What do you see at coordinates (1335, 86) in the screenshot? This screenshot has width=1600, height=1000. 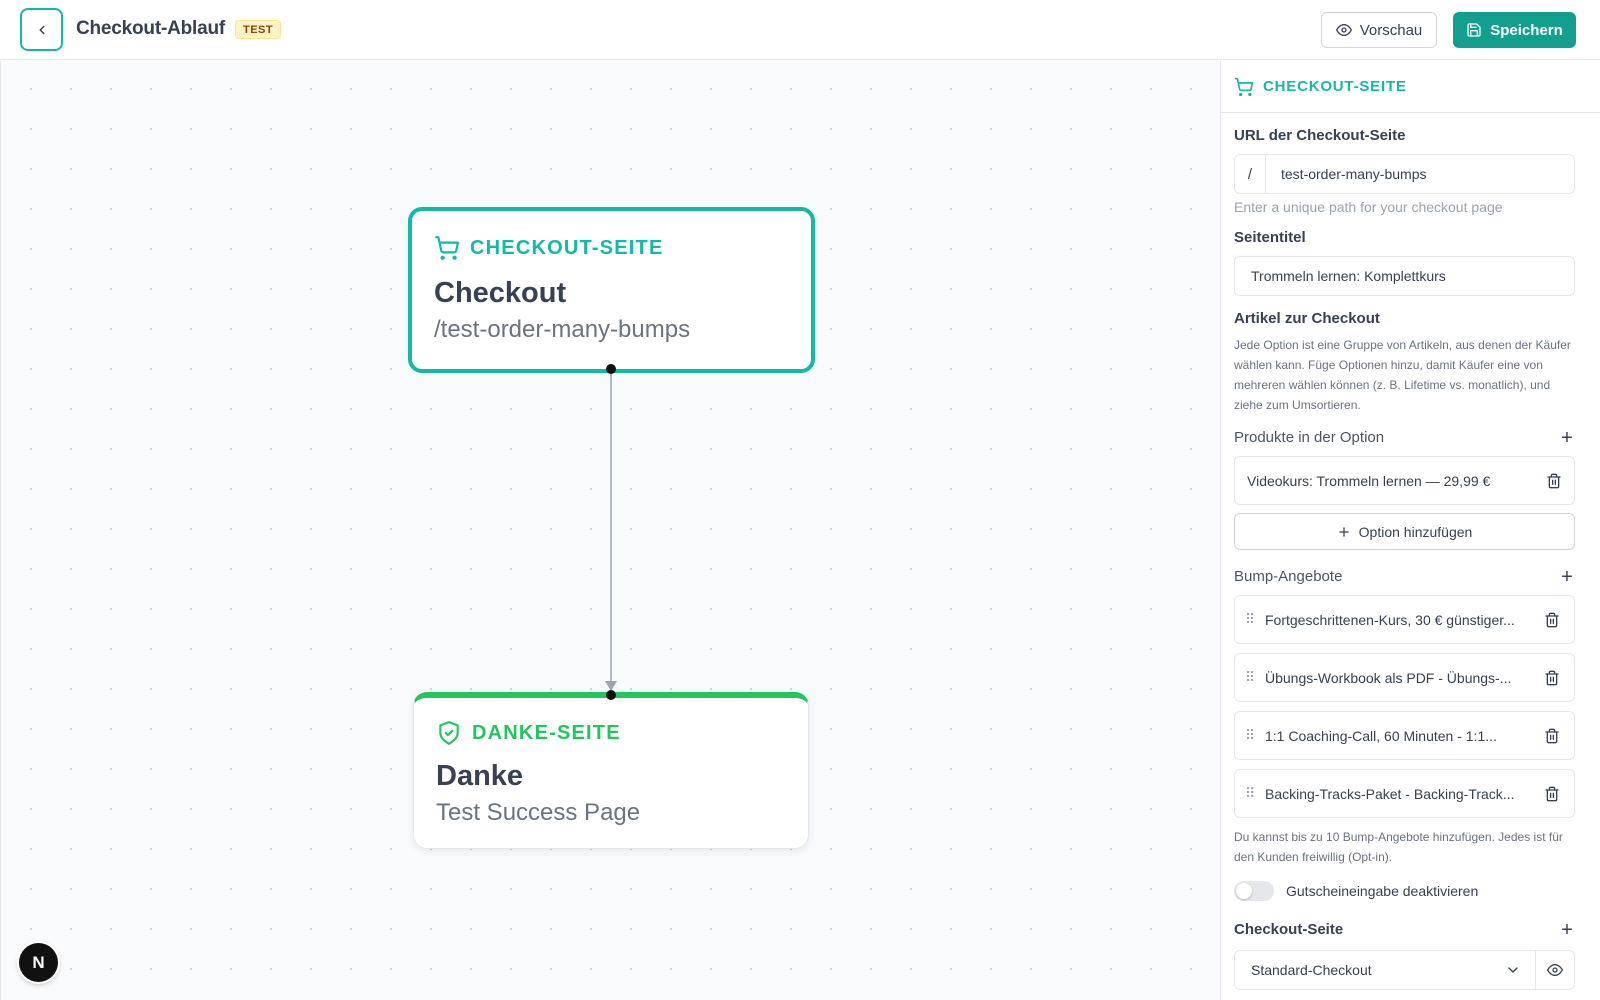 I see `panel-heading: CHECKOUT-SEITE` at bounding box center [1335, 86].